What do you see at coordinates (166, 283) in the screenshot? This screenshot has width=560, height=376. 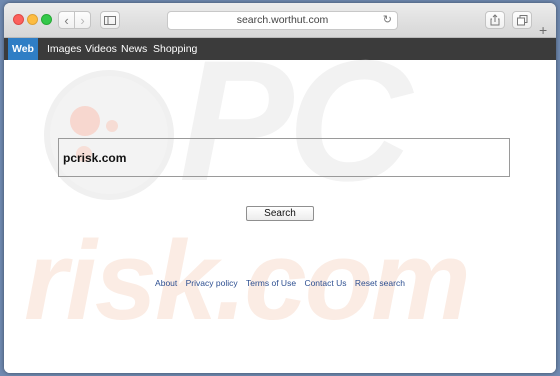 I see `footer-link-about: About` at bounding box center [166, 283].